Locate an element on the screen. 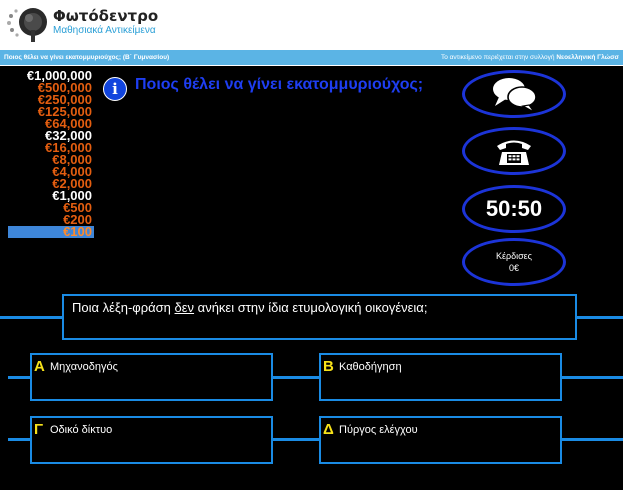 Image resolution: width=623 pixels, height=490 pixels. ask-audience-button is located at coordinates (514, 94).